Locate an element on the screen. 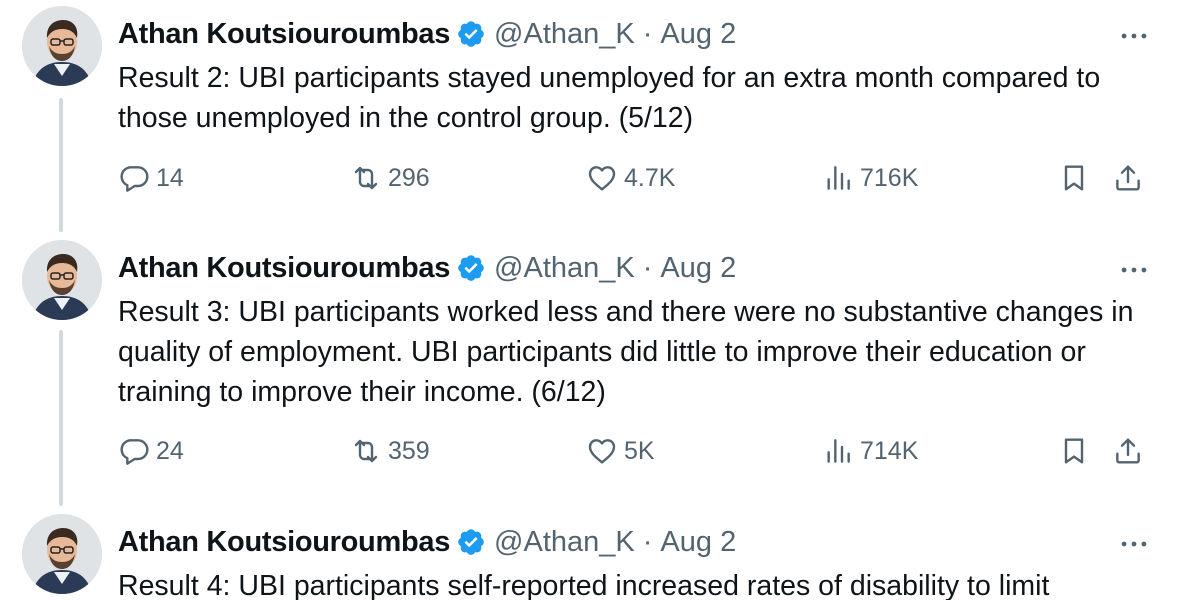 This screenshot has width=1182, height=600. views-count: 716K is located at coordinates (889, 177).